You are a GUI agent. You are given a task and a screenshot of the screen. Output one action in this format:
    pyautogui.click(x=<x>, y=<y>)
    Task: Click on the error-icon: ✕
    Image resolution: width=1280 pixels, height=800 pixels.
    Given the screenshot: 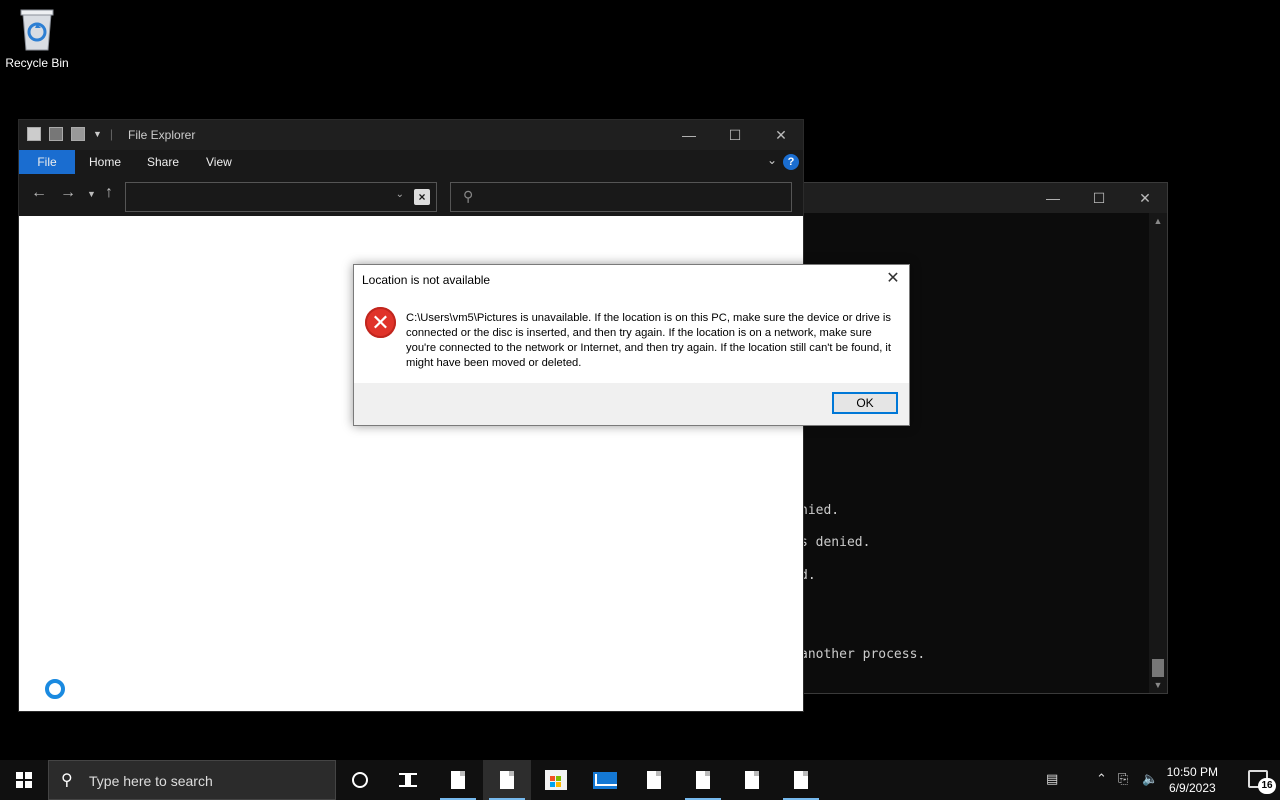 What is the action you would take?
    pyautogui.click(x=380, y=322)
    